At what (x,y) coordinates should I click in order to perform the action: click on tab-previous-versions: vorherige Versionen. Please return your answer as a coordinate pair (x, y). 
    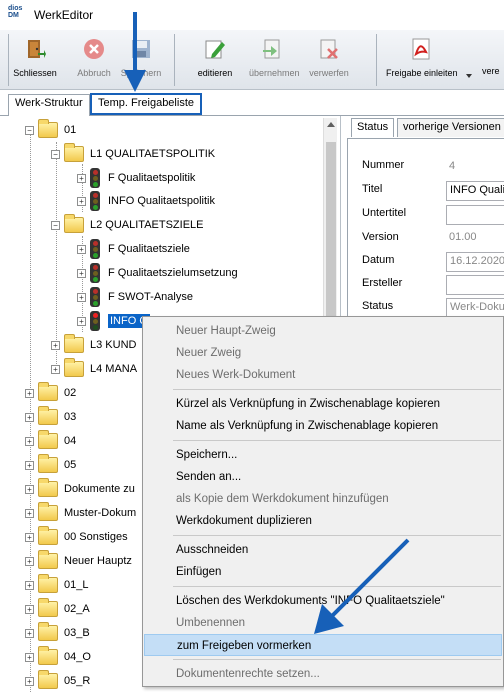
    Looking at the image, I should click on (450, 127).